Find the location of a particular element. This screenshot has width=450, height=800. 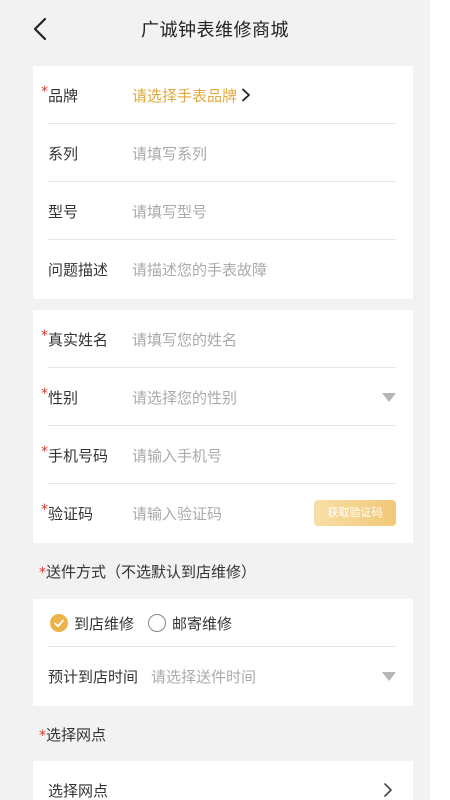

problem-label: 问题描述 is located at coordinates (78, 269).